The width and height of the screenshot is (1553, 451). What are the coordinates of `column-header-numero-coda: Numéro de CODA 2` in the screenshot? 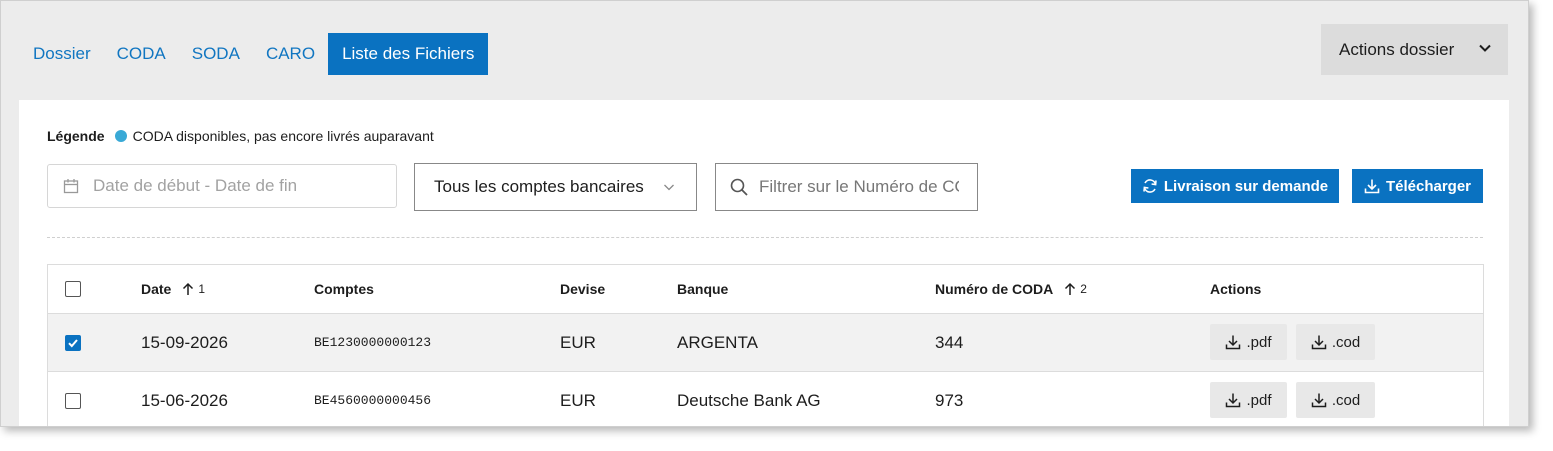 It's located at (1011, 289).